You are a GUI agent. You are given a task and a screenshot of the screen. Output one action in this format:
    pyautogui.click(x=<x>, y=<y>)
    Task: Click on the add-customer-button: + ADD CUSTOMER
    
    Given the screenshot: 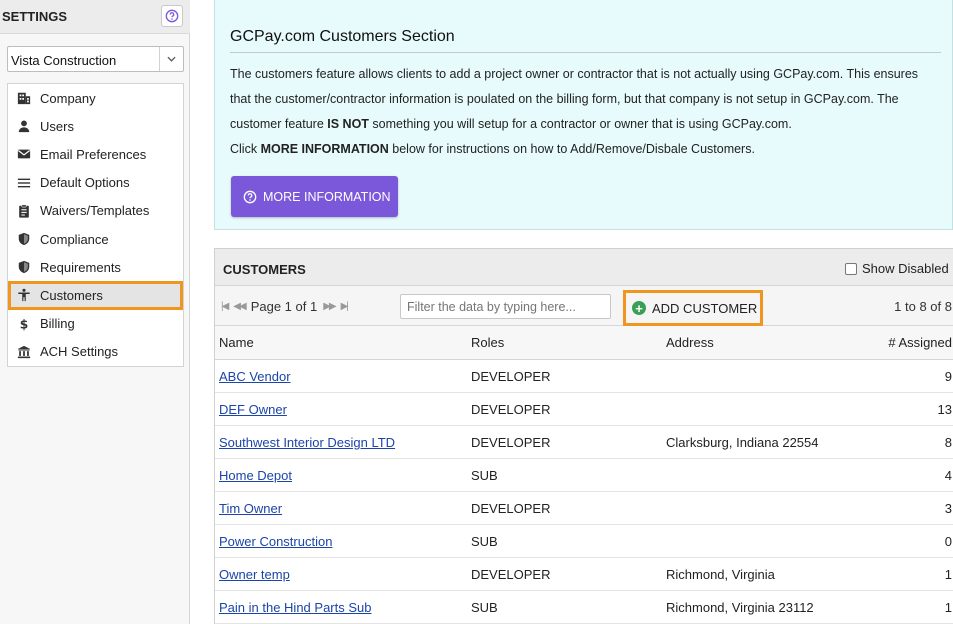 What is the action you would take?
    pyautogui.click(x=693, y=308)
    